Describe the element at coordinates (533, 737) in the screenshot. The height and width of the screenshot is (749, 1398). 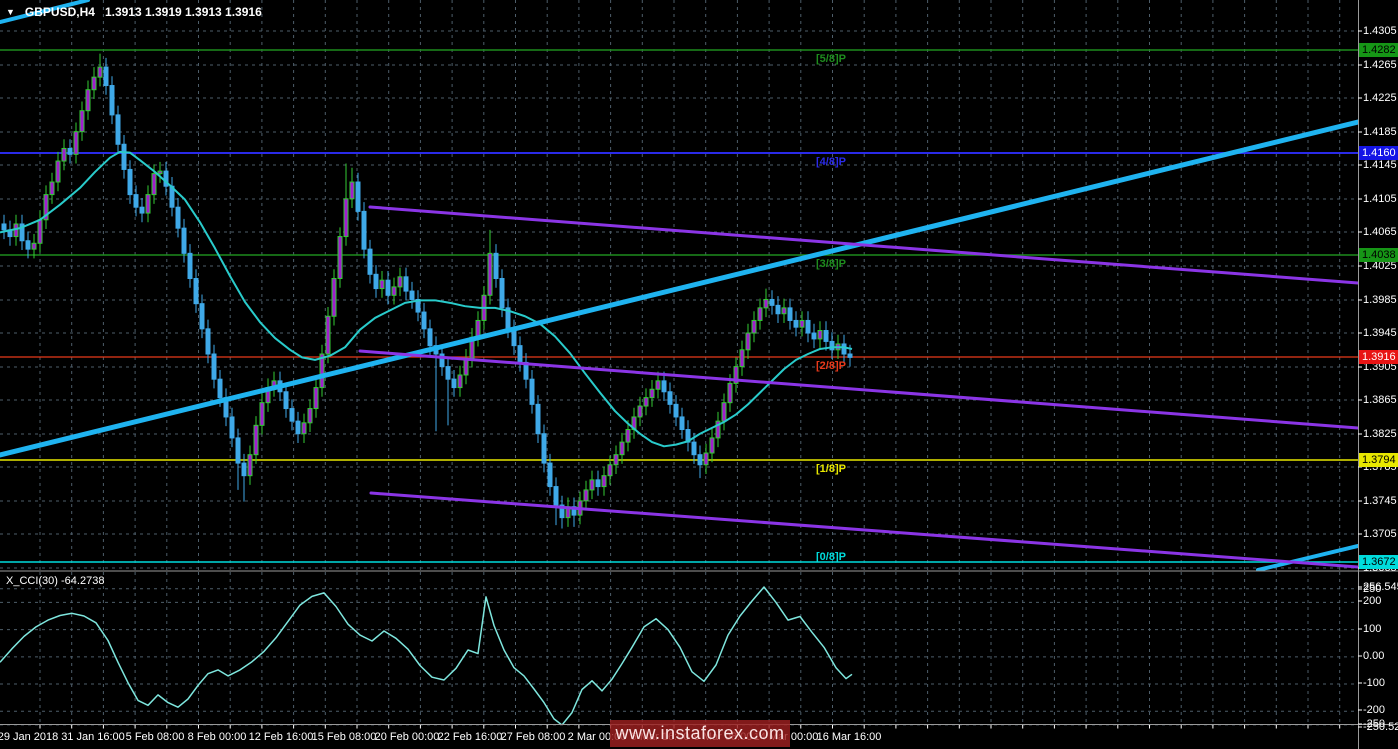
I see `time-axis-label: 27 Feb 08:00` at that location.